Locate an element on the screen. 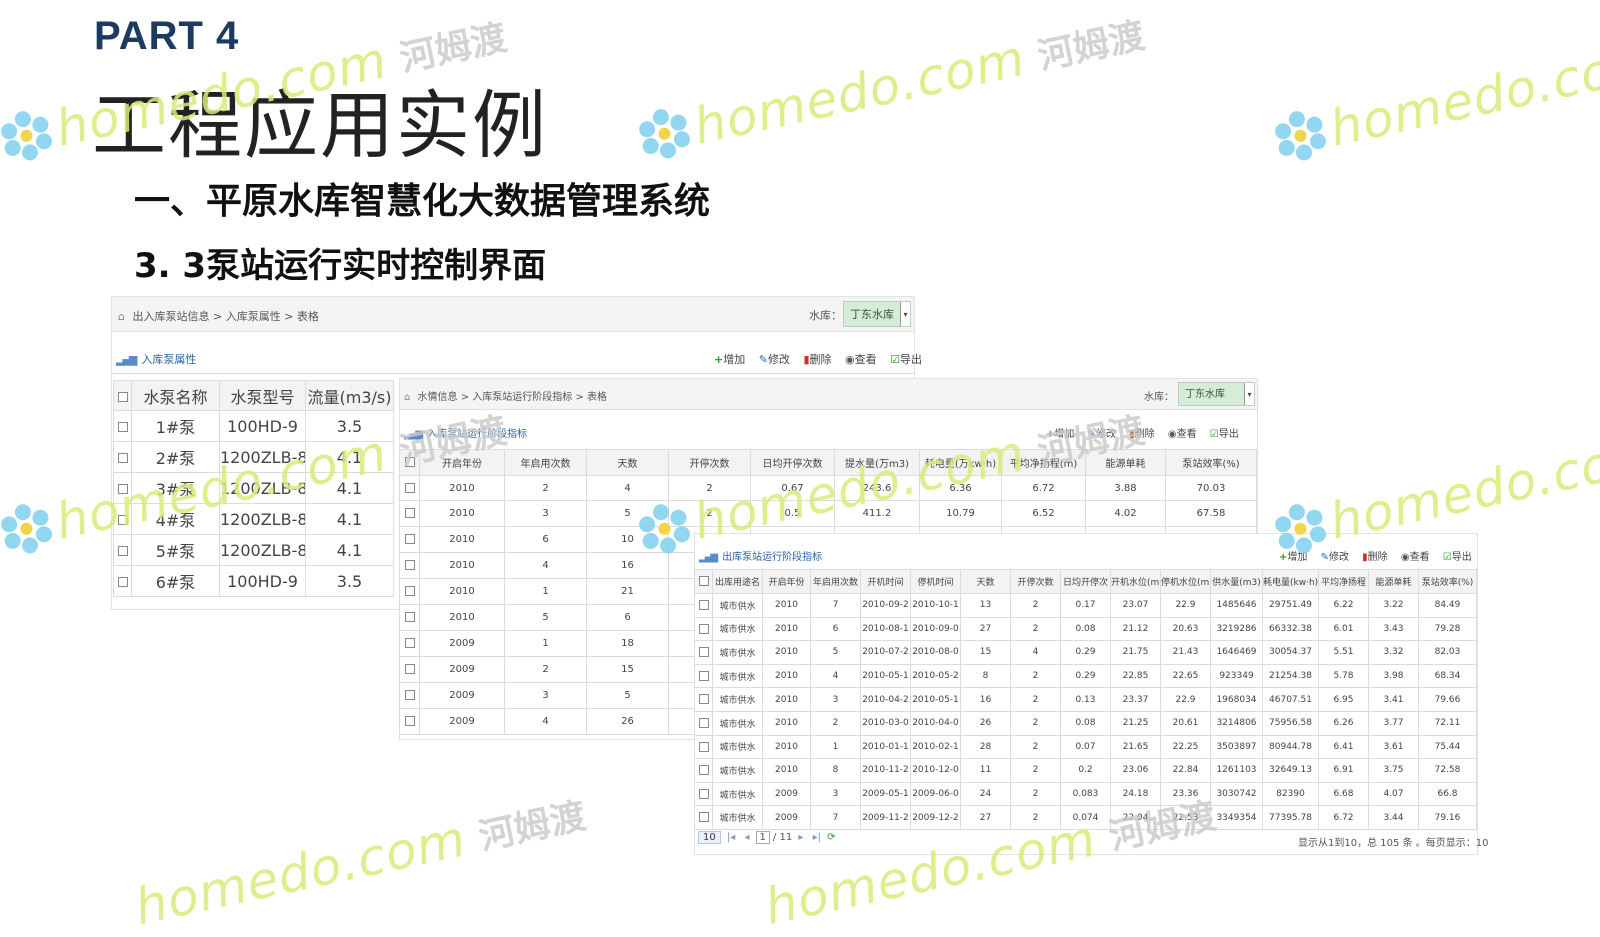 Image resolution: width=1600 pixels, height=937 pixels. column-header: 耗电量(万kw·h) is located at coordinates (960, 462).